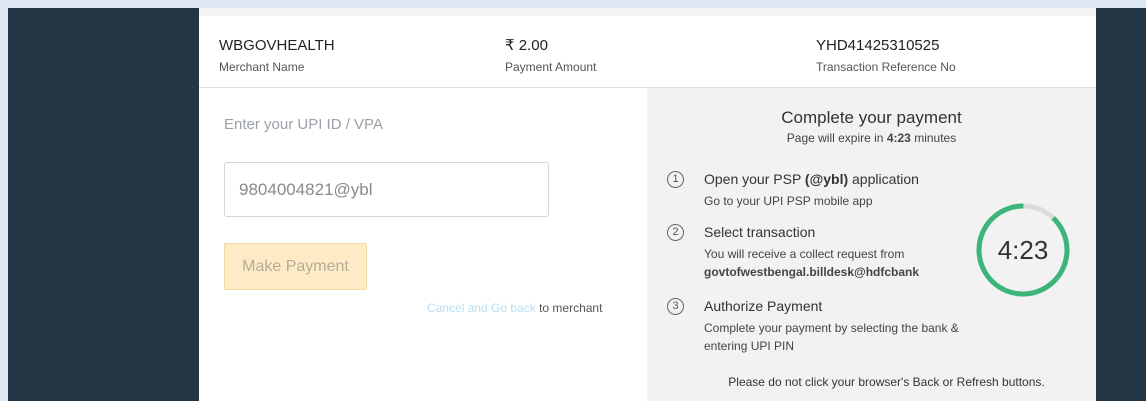  What do you see at coordinates (883, 179) in the screenshot?
I see `step-1-title-suffix: application` at bounding box center [883, 179].